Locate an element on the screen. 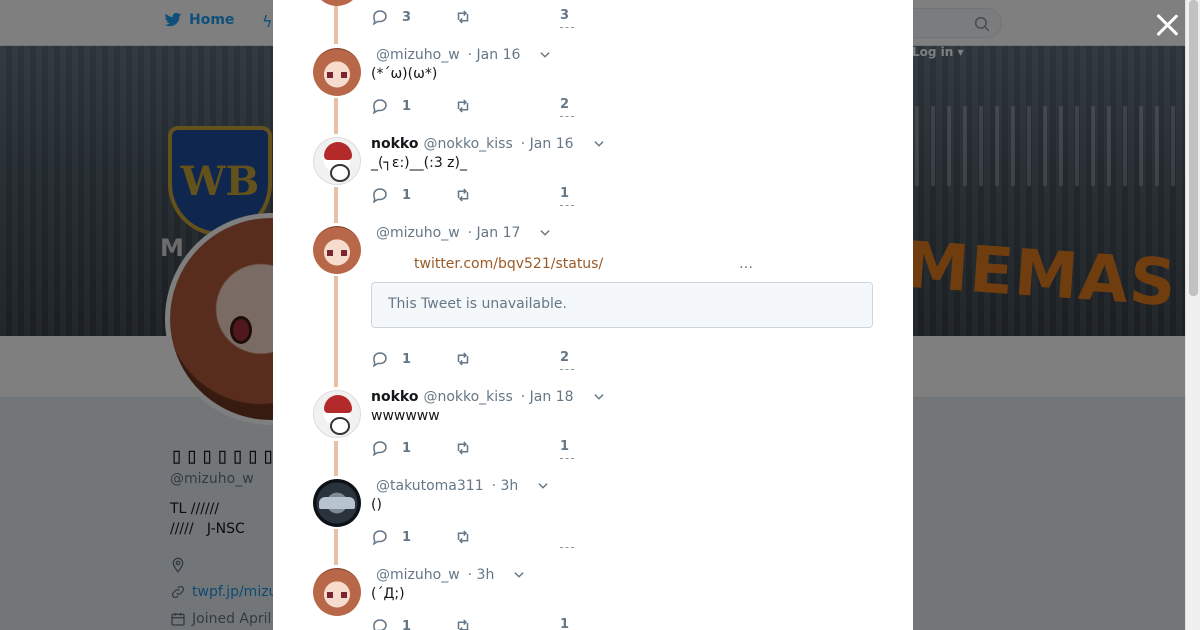 This screenshot has height=630, width=1200. page-scrollbar is located at coordinates (1192, 315).